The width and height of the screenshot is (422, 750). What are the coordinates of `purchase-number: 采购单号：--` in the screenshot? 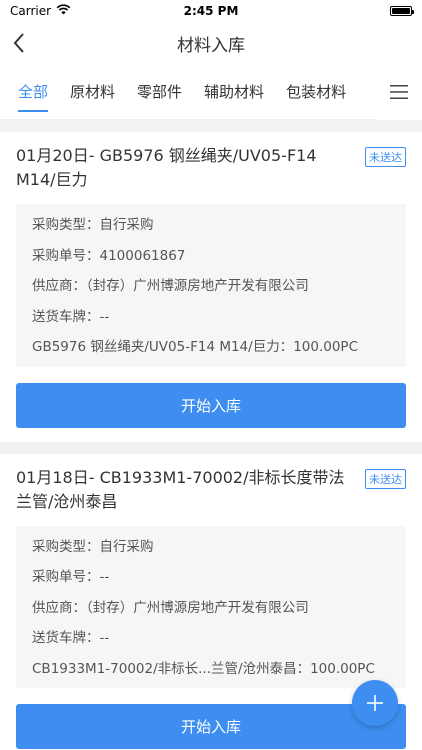 It's located at (71, 577).